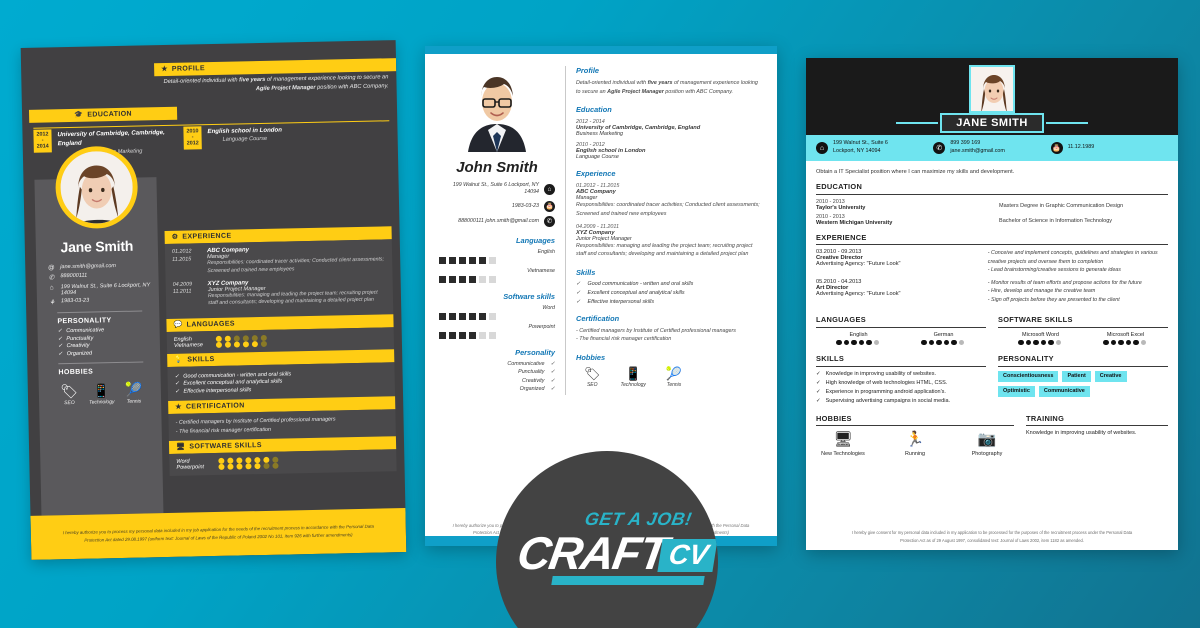 Image resolution: width=1200 pixels, height=628 pixels. I want to click on r3-personality-heading: PERSONALITY, so click(1083, 360).